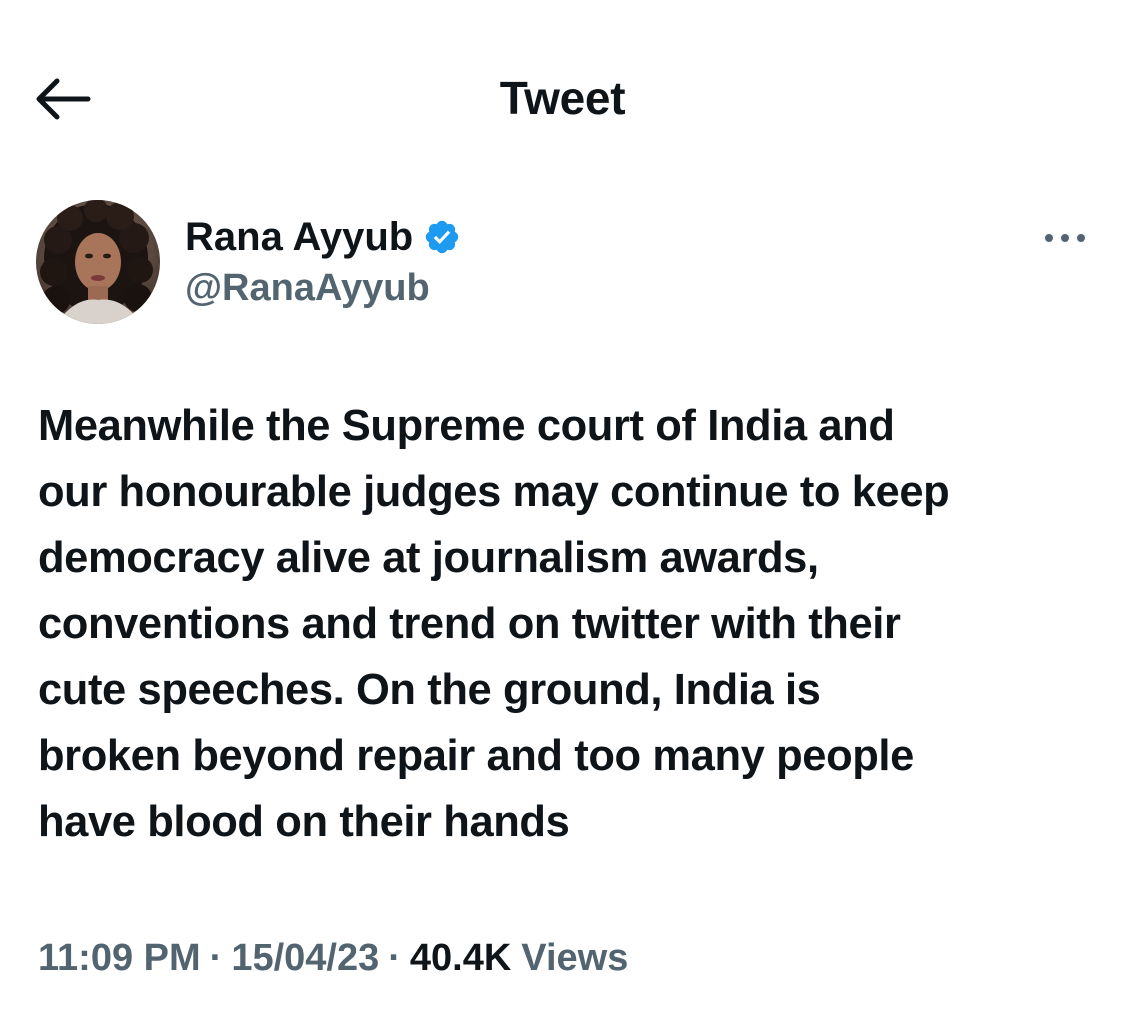 The width and height of the screenshot is (1125, 1015). I want to click on tweet-author: Rana Ayyub @RanaAyyub, so click(566, 265).